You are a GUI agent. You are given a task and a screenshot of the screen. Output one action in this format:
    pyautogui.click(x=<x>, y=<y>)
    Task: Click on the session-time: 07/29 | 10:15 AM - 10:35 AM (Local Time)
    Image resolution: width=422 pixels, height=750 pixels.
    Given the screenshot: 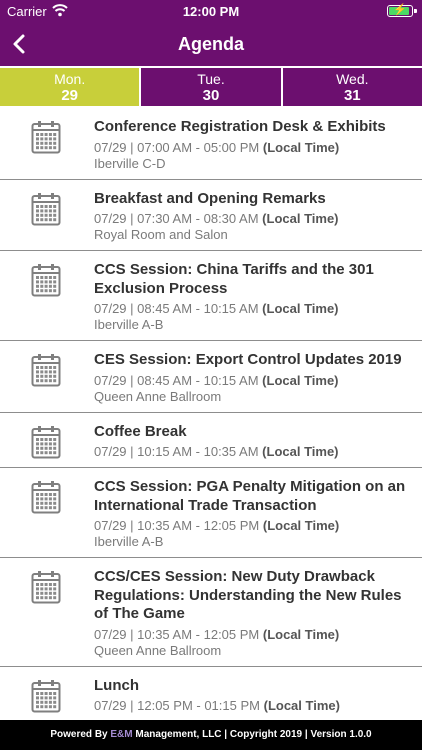 What is the action you would take?
    pyautogui.click(x=251, y=452)
    